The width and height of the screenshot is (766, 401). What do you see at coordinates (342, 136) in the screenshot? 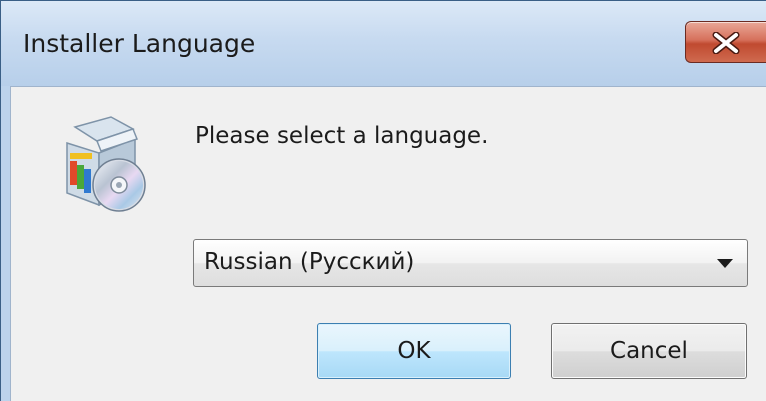
I see `prompt-label: Please select a language.` at bounding box center [342, 136].